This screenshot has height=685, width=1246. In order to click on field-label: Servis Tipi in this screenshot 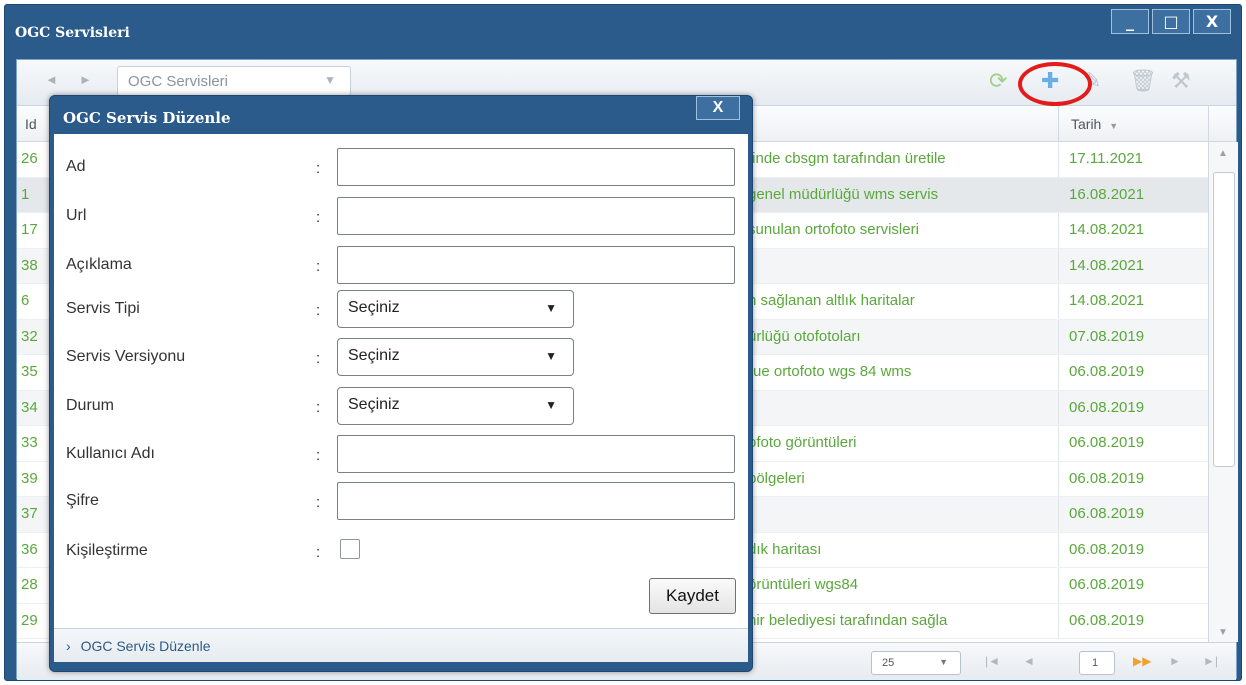, I will do `click(103, 308)`.